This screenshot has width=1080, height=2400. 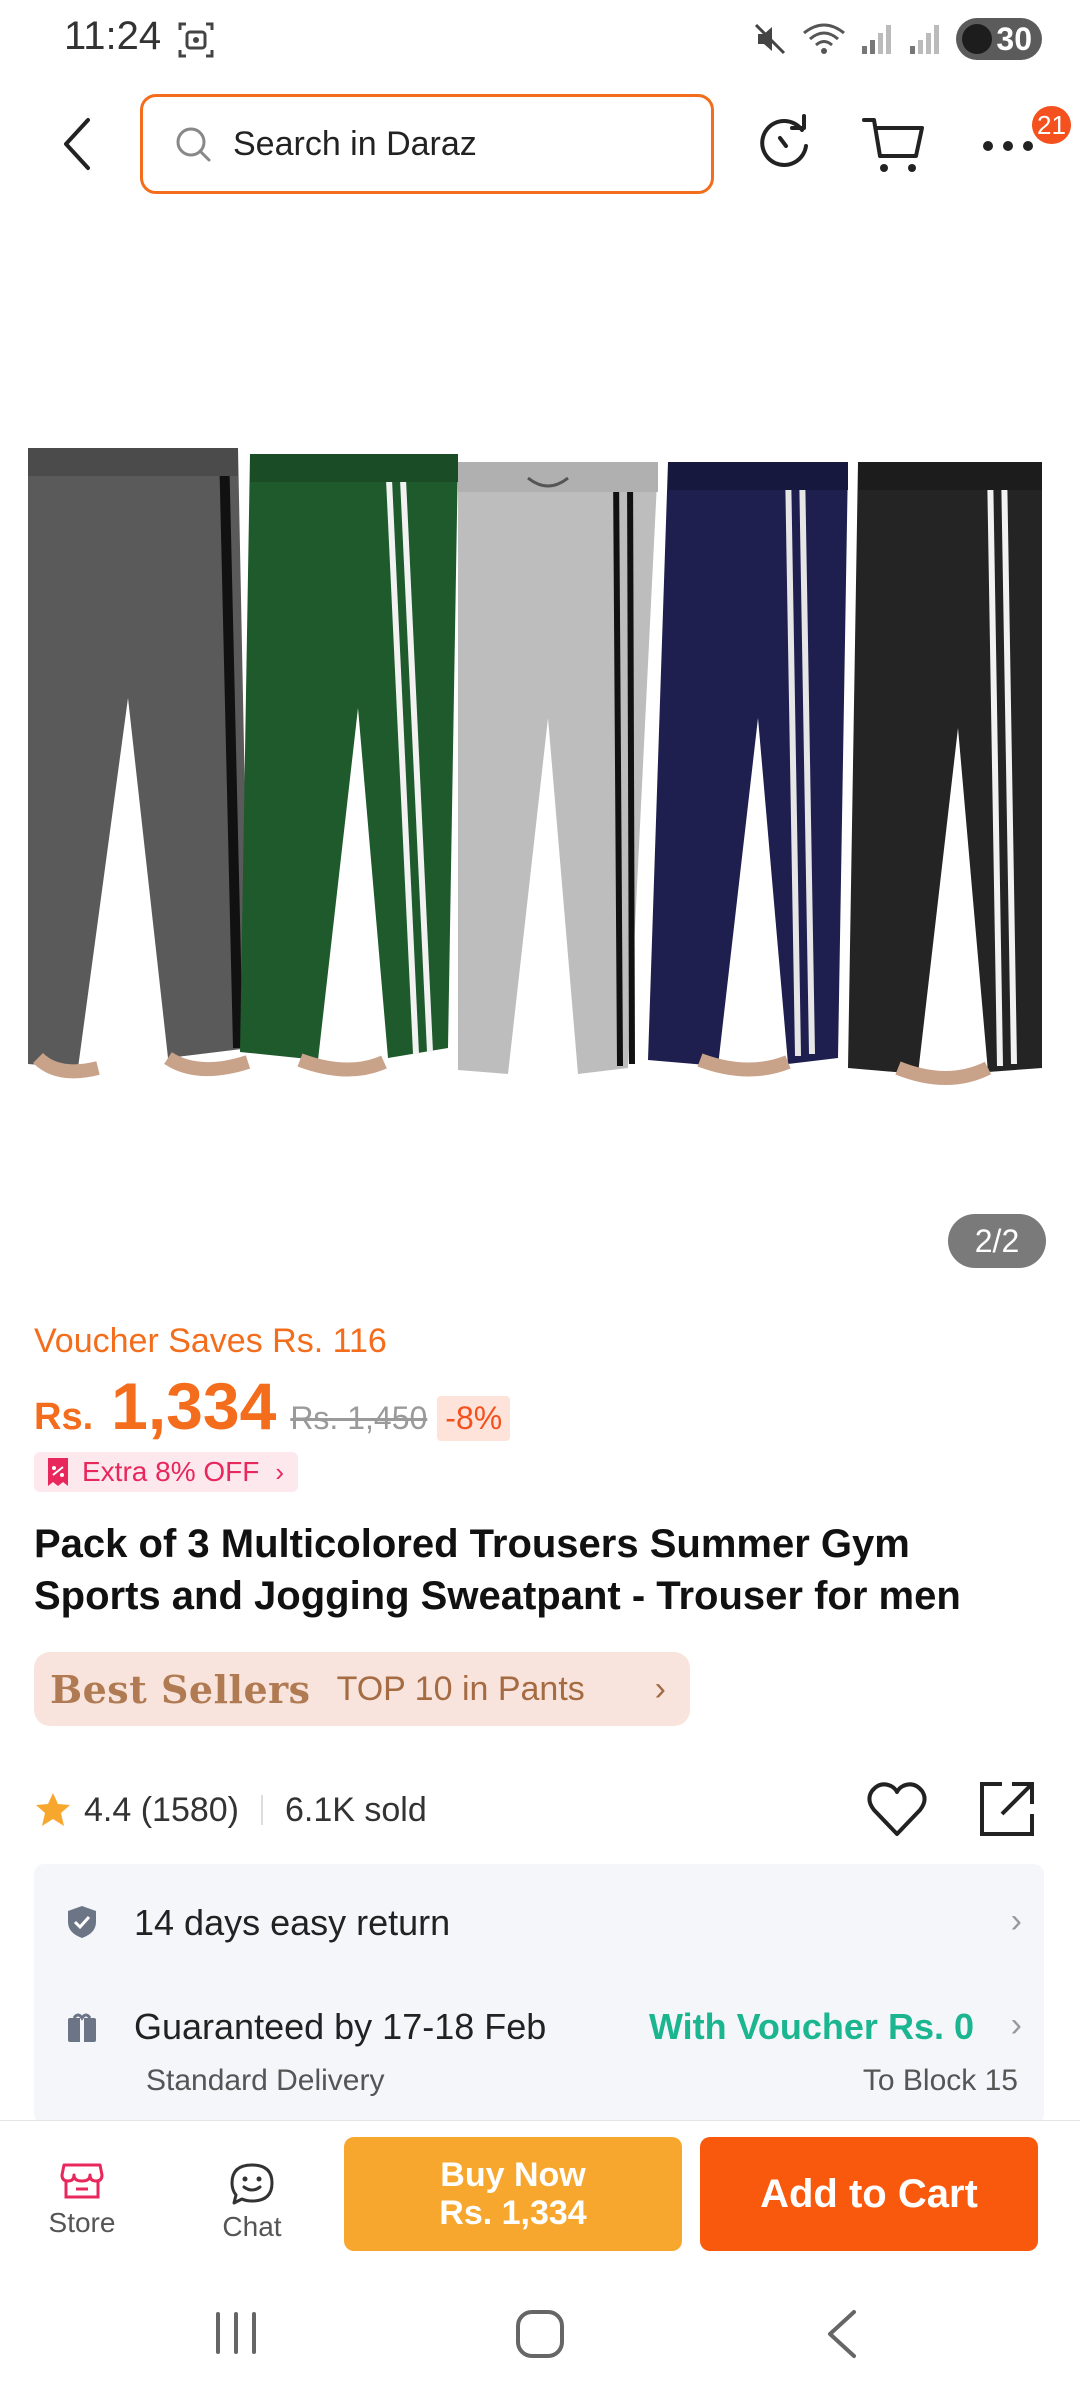 What do you see at coordinates (210, 1341) in the screenshot?
I see `voucher-saves-text: Voucher Saves Rs. 116` at bounding box center [210, 1341].